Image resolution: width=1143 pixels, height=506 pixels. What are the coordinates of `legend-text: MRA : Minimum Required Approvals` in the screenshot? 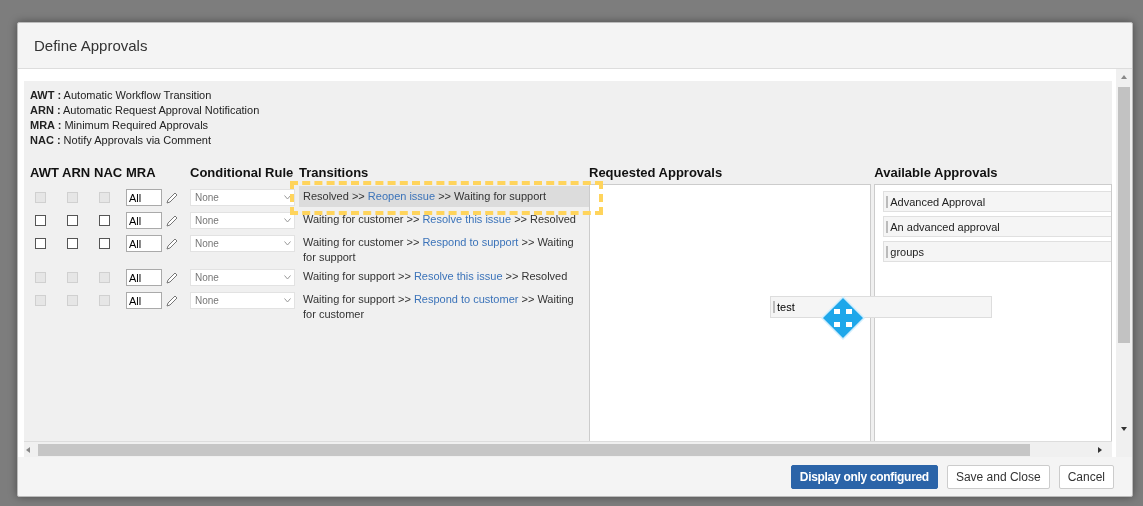 It's located at (120, 125).